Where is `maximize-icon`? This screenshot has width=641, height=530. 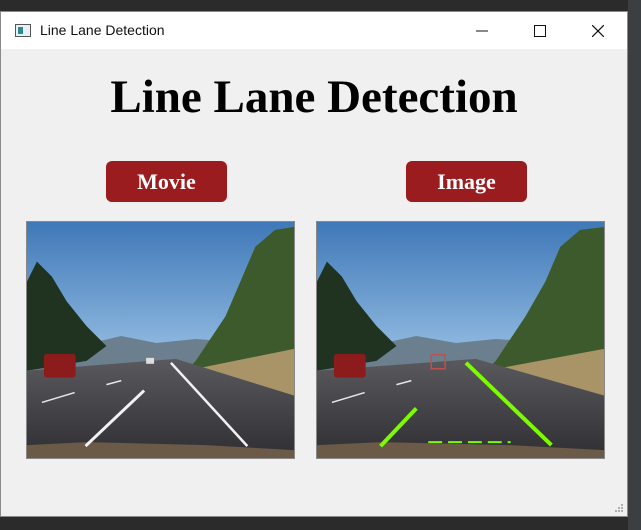
maximize-icon is located at coordinates (540, 30).